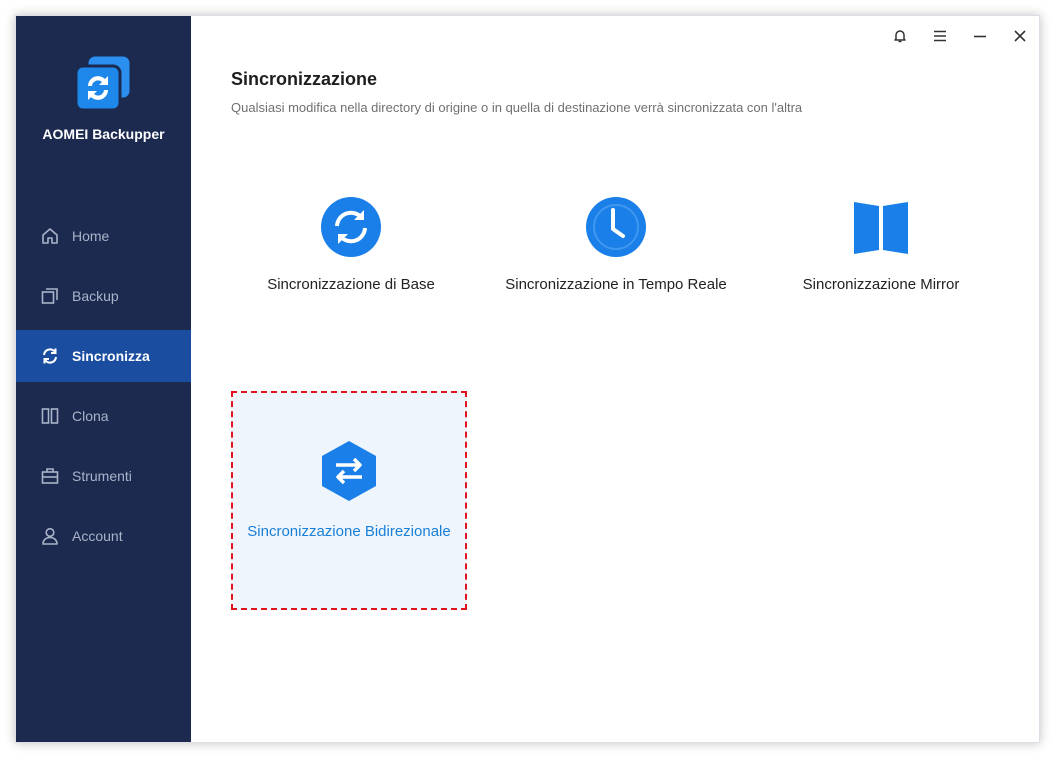  Describe the element at coordinates (50, 356) in the screenshot. I see `sync-icon` at that location.